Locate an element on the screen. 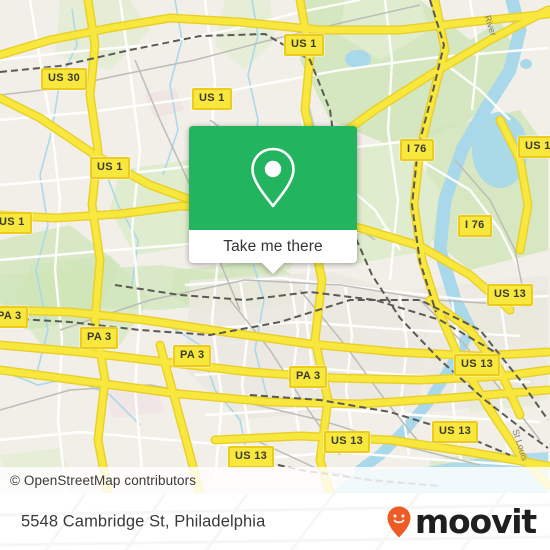 This screenshot has height=550, width=550. take-me-there-label: Take me there is located at coordinates (273, 246).